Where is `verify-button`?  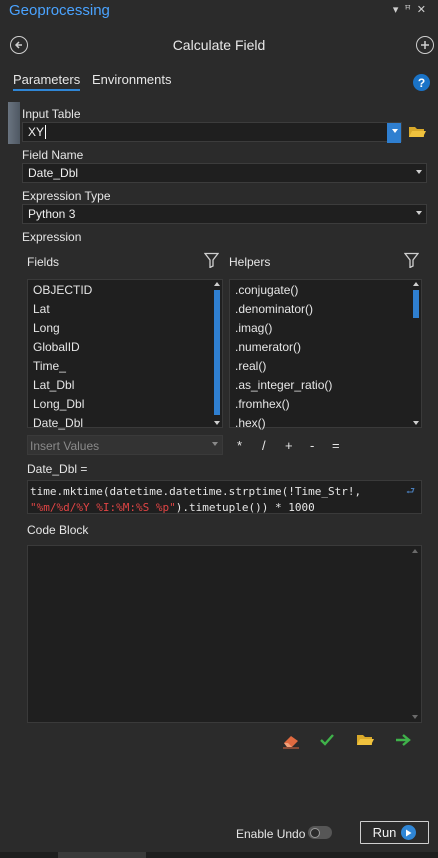 verify-button is located at coordinates (327, 741).